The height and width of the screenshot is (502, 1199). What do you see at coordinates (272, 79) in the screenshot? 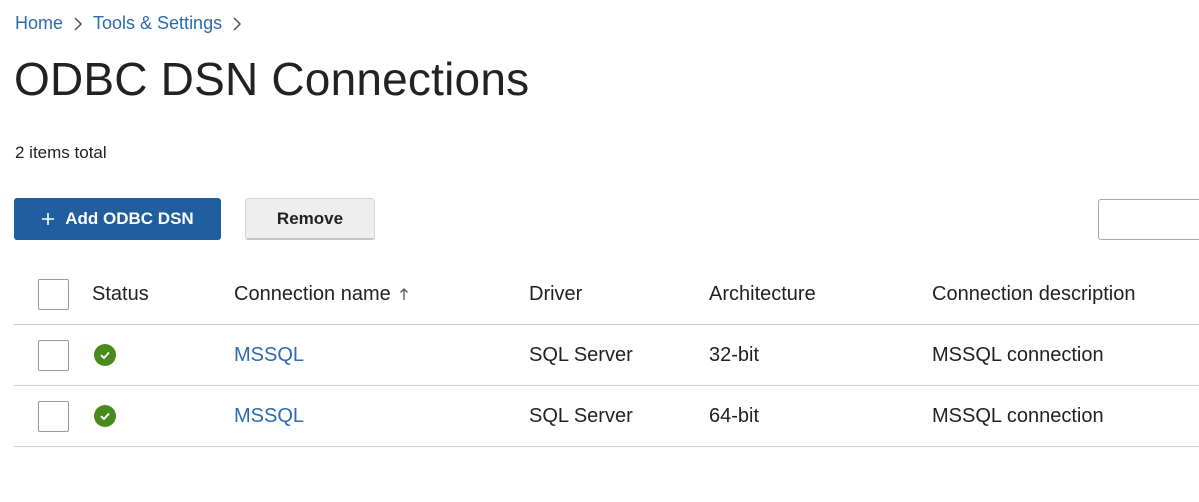
I see `page-title: ODBC DSN Connections` at bounding box center [272, 79].